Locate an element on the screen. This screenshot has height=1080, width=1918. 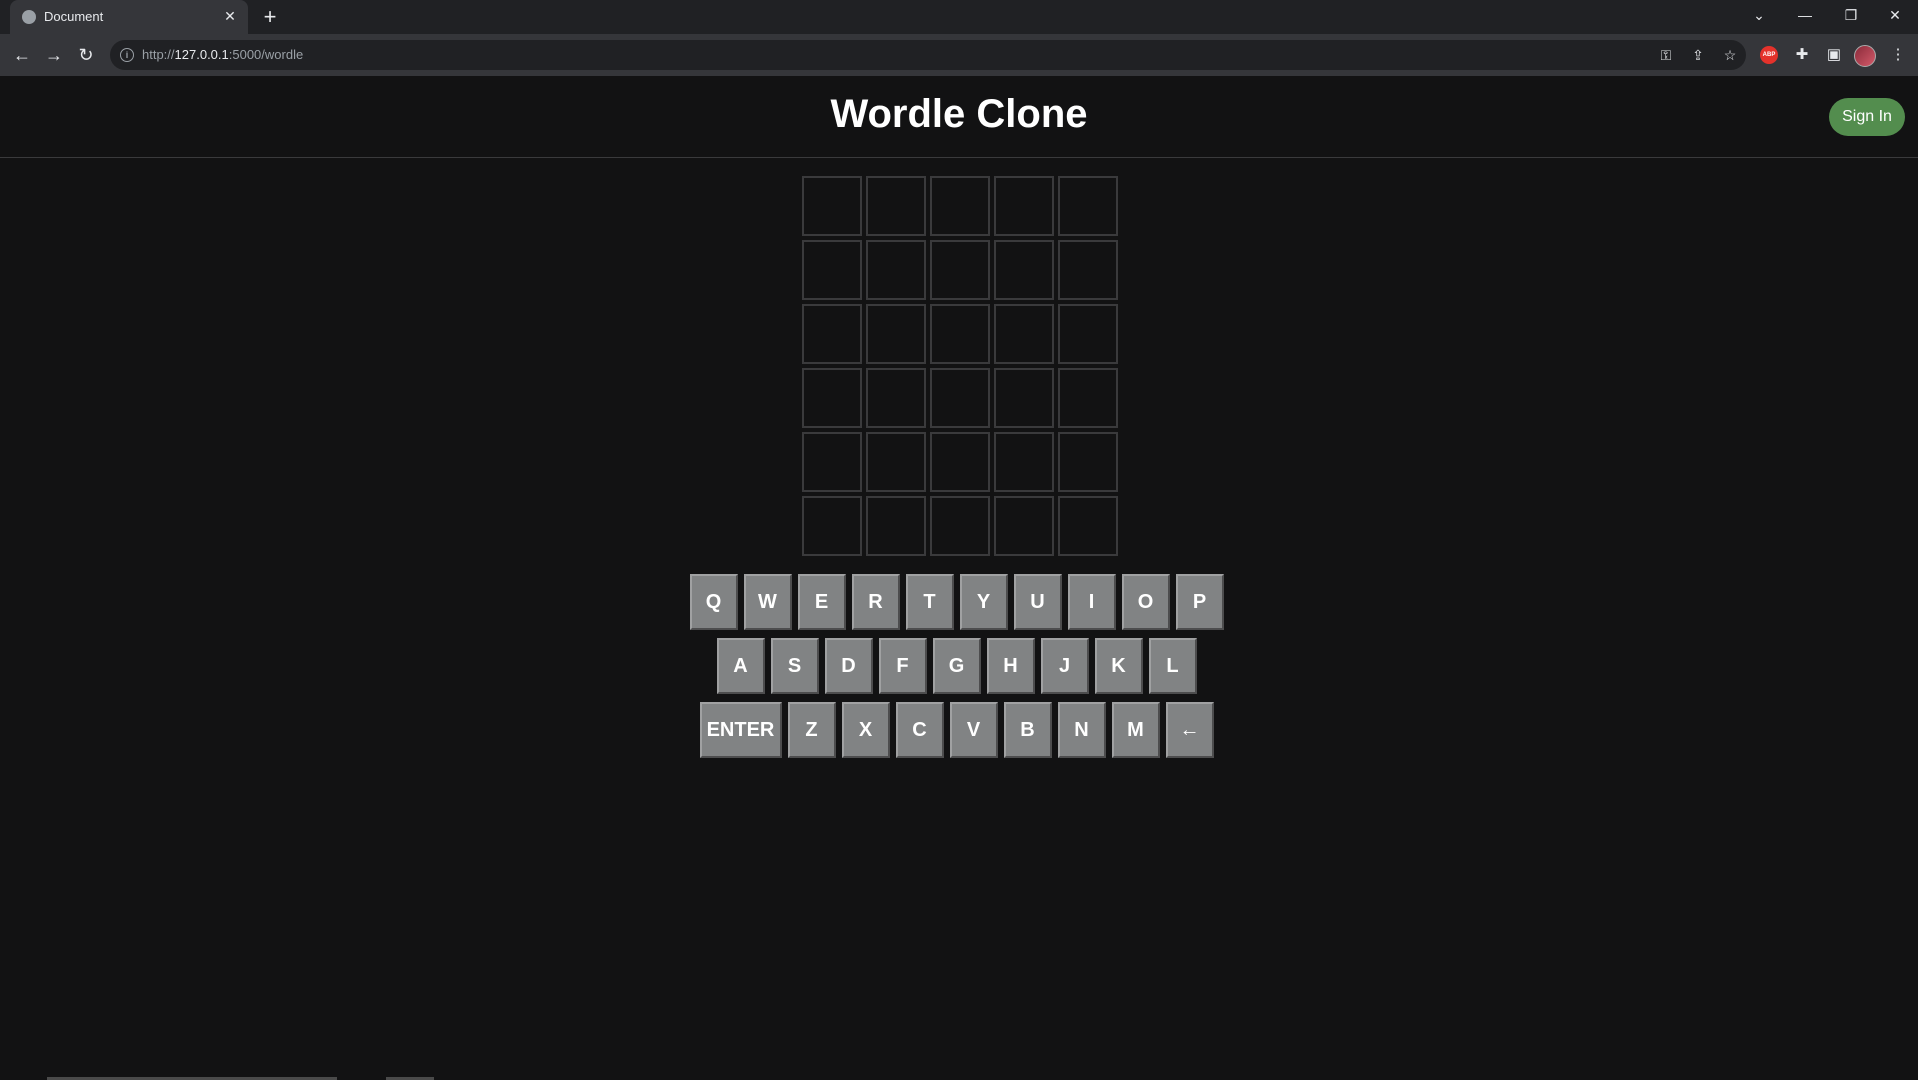
key-u: U is located at coordinates (1037, 602).